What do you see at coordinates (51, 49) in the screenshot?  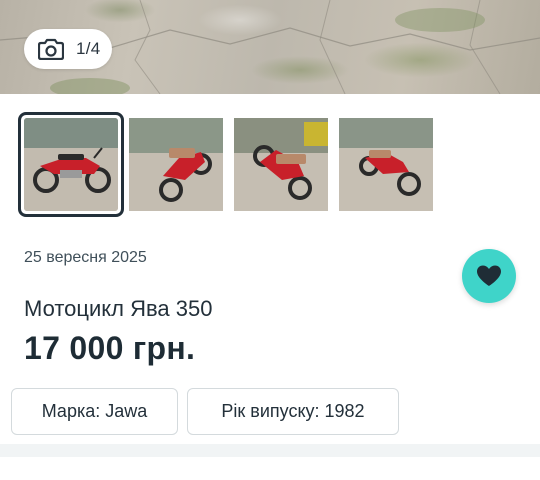 I see `camera-icon` at bounding box center [51, 49].